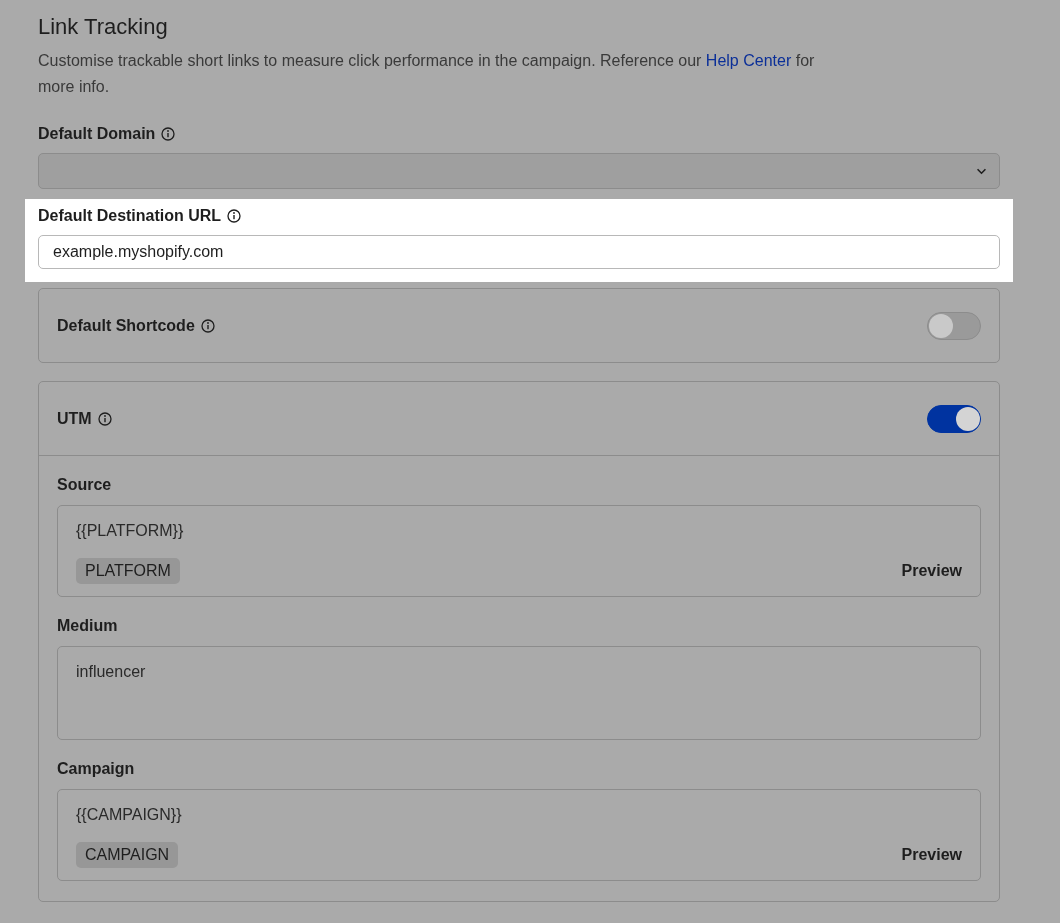 This screenshot has width=1060, height=923. I want to click on help-center-link: Help Center, so click(748, 60).